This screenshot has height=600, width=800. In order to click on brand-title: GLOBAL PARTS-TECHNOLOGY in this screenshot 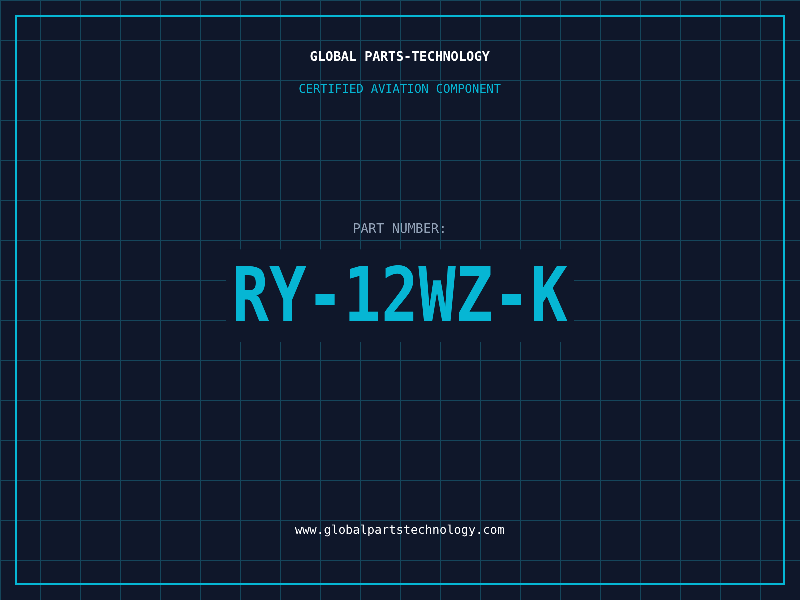, I will do `click(400, 58)`.